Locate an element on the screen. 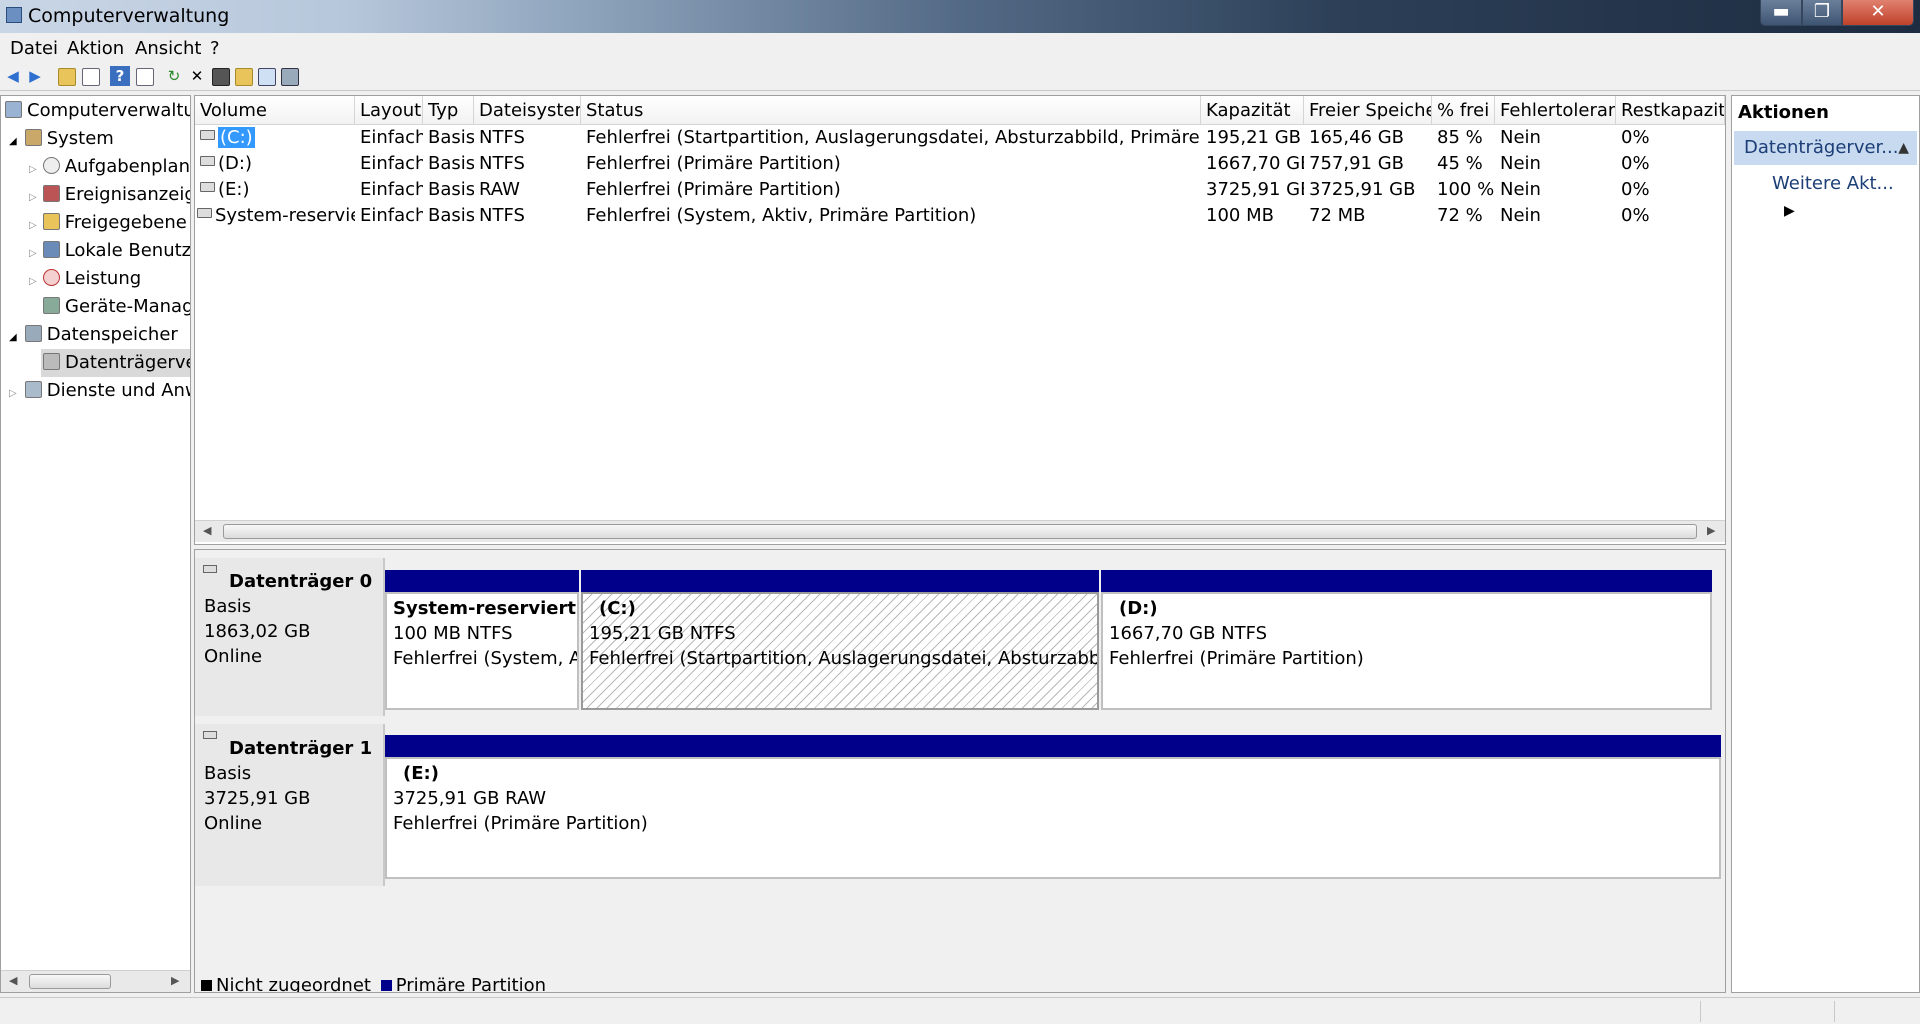 The image size is (1920, 1024). tree-item-geraete-manager: Geräte-Manage is located at coordinates (116, 307).